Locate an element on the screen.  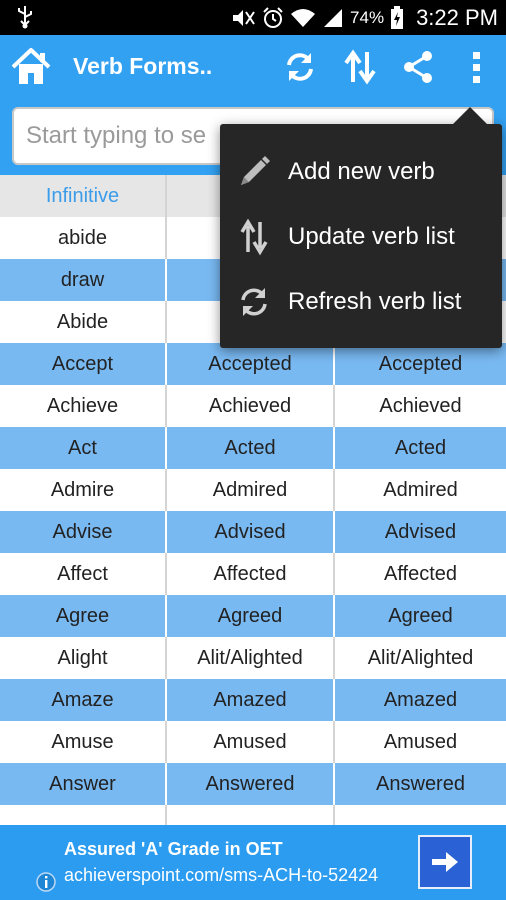
menu-item-label: Update verb list is located at coordinates (371, 236).